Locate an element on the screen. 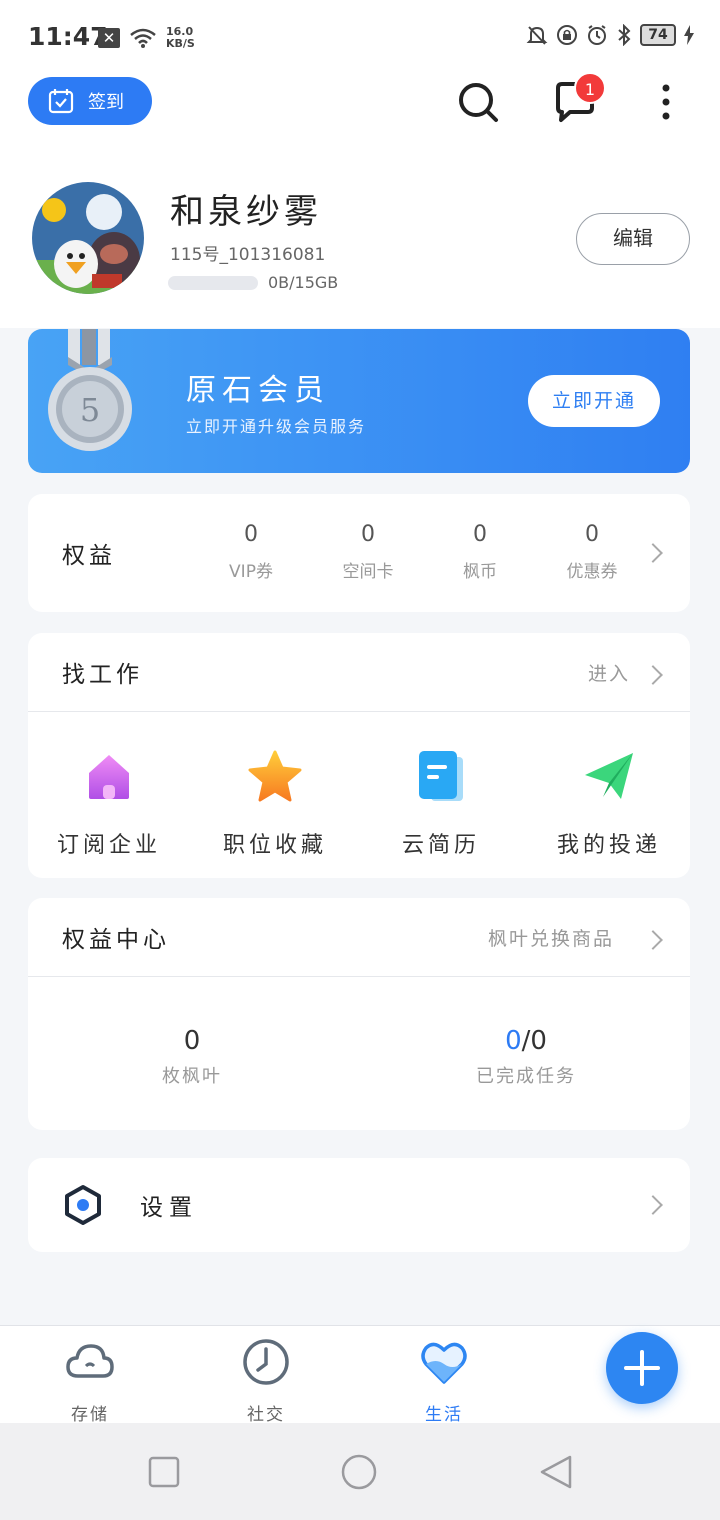  user-id: 115号_101316081 is located at coordinates (248, 255).